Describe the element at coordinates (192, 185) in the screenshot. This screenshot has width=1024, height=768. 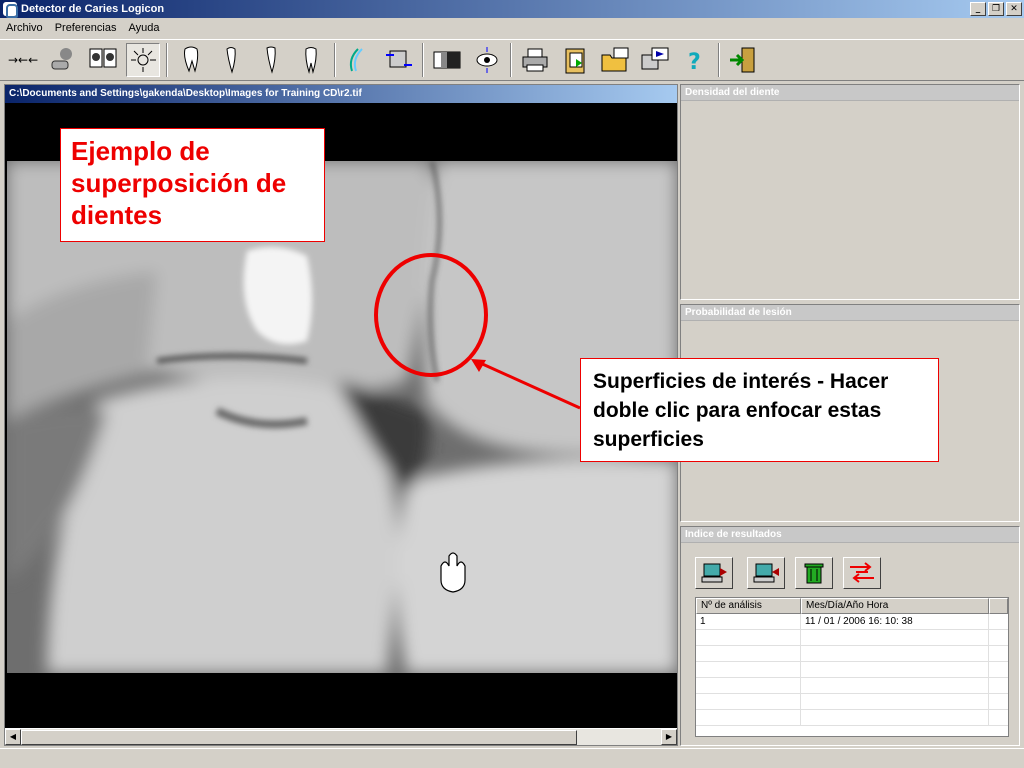
I see `overlap-callout: Ejemplo de superposición de dientes` at that location.